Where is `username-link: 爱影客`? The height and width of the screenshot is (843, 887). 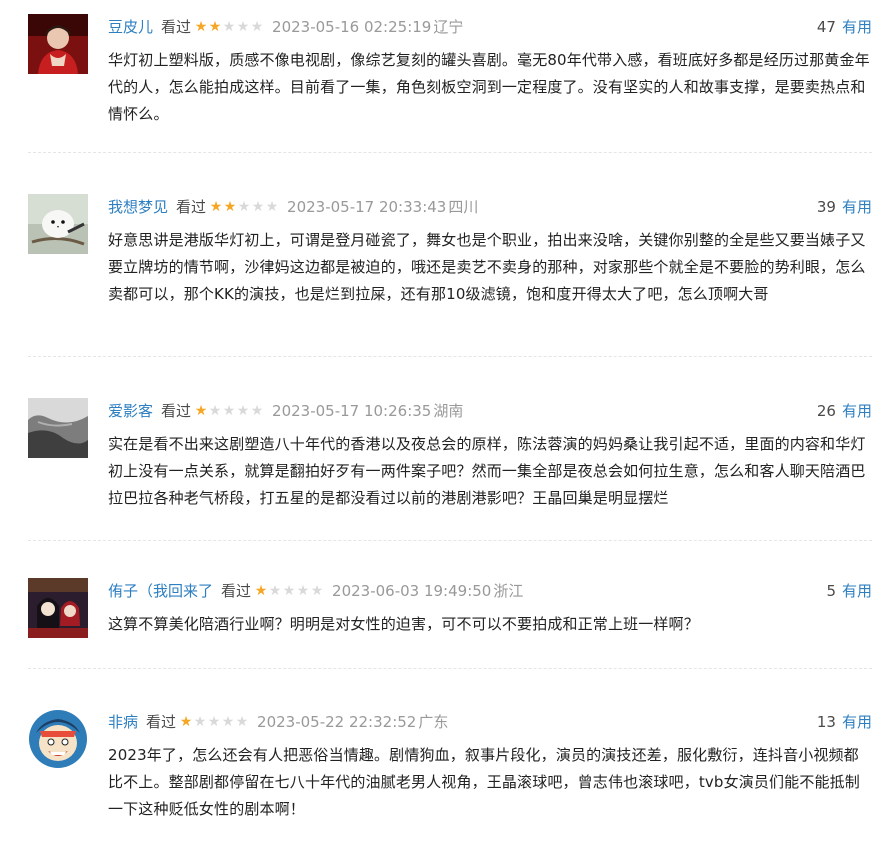 username-link: 爱影客 is located at coordinates (130, 411).